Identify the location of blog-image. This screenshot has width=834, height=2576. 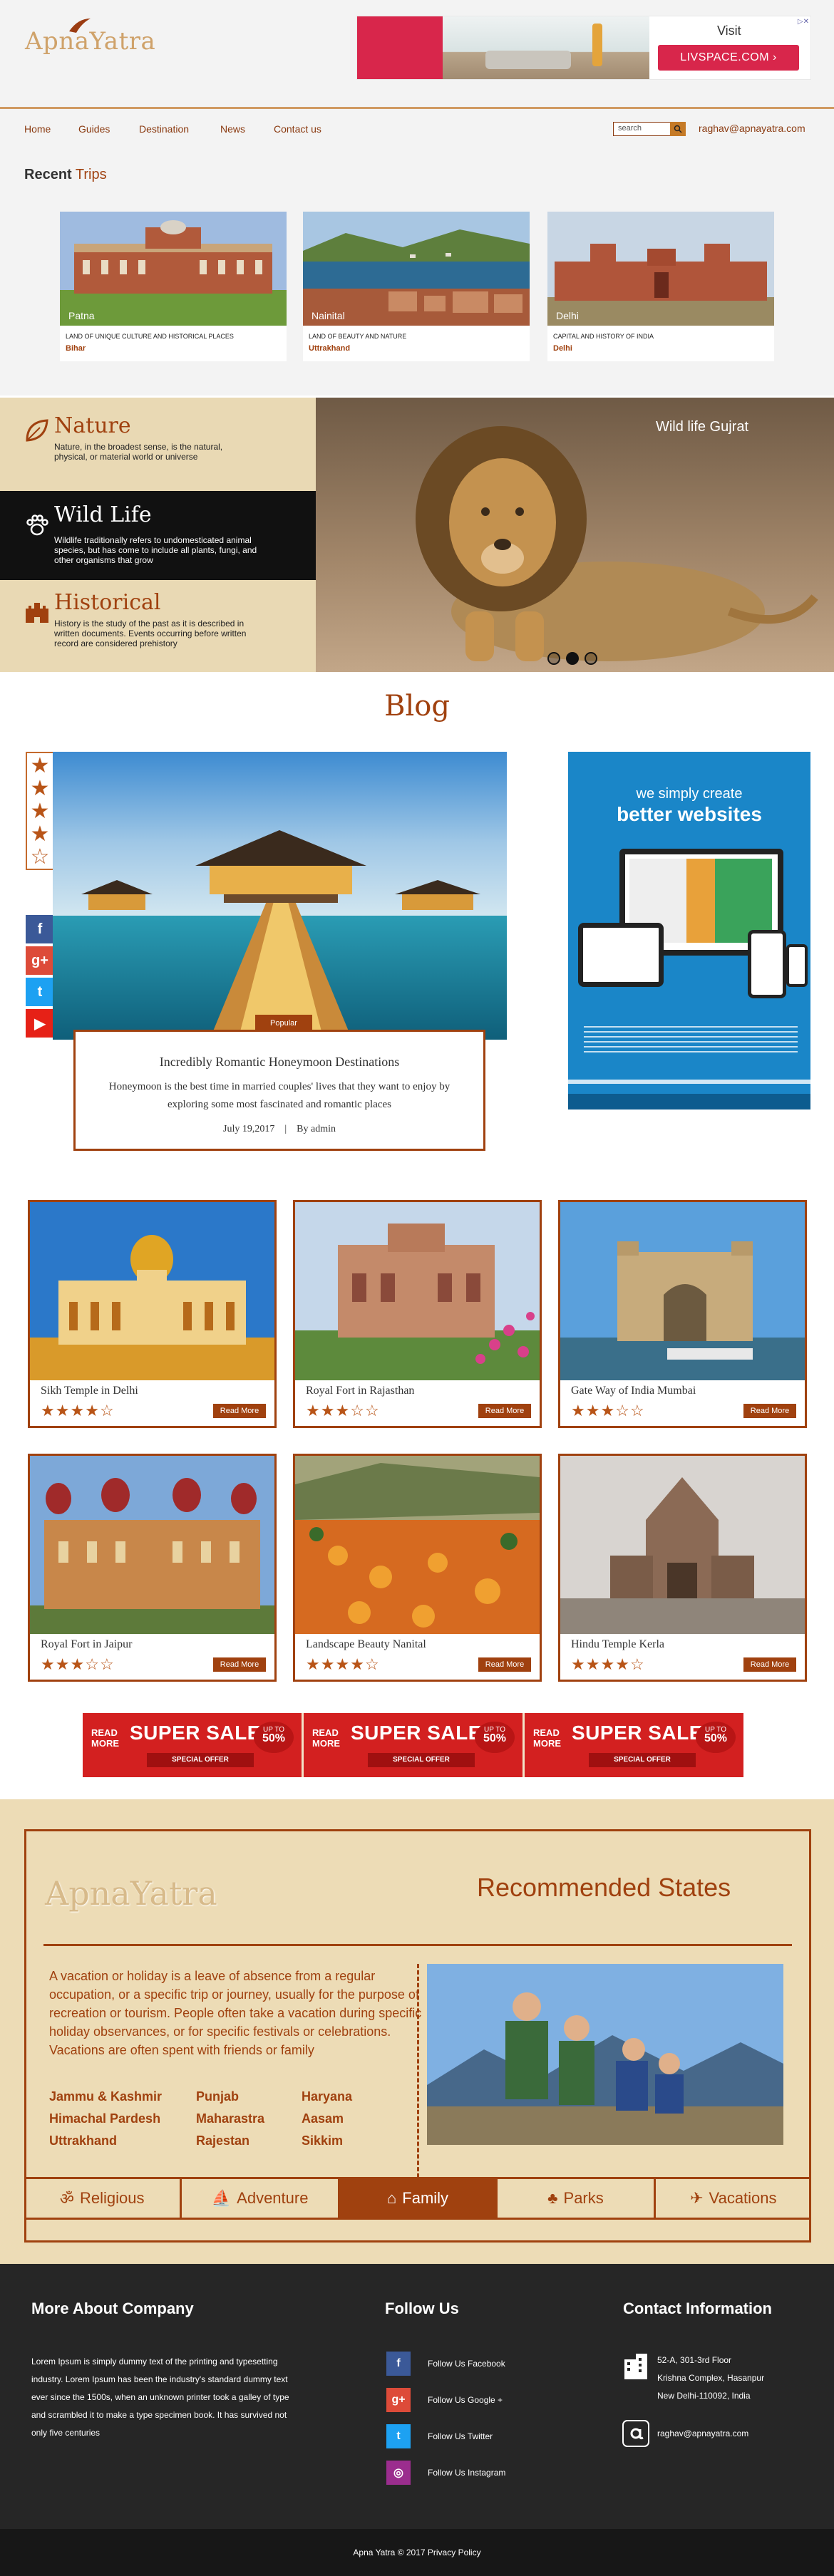
(280, 896).